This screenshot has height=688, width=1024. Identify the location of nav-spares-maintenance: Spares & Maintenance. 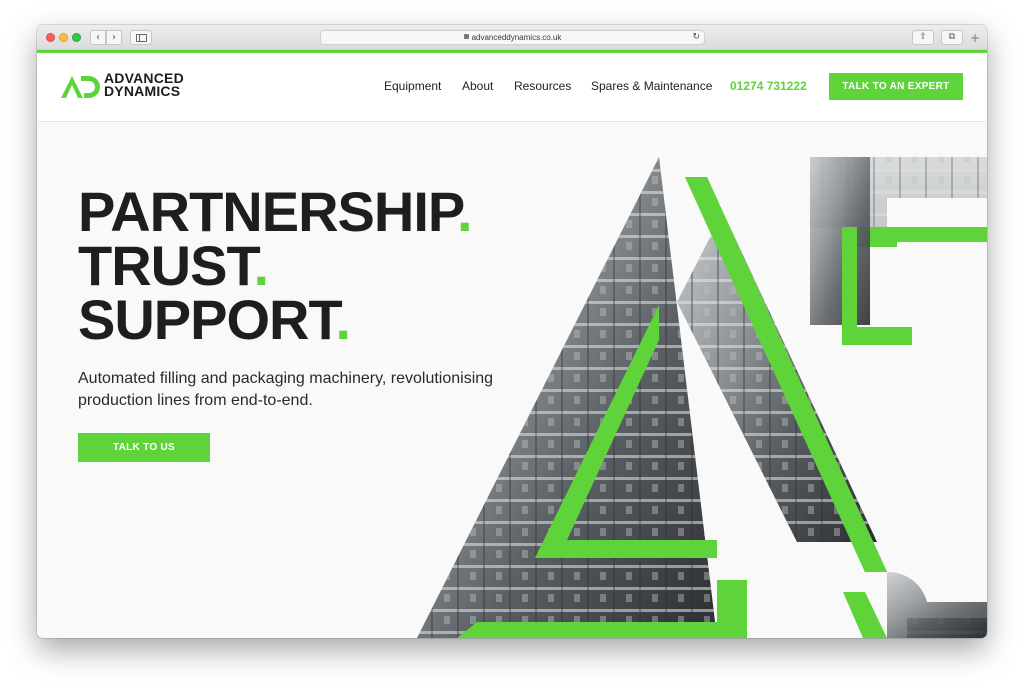
(651, 86).